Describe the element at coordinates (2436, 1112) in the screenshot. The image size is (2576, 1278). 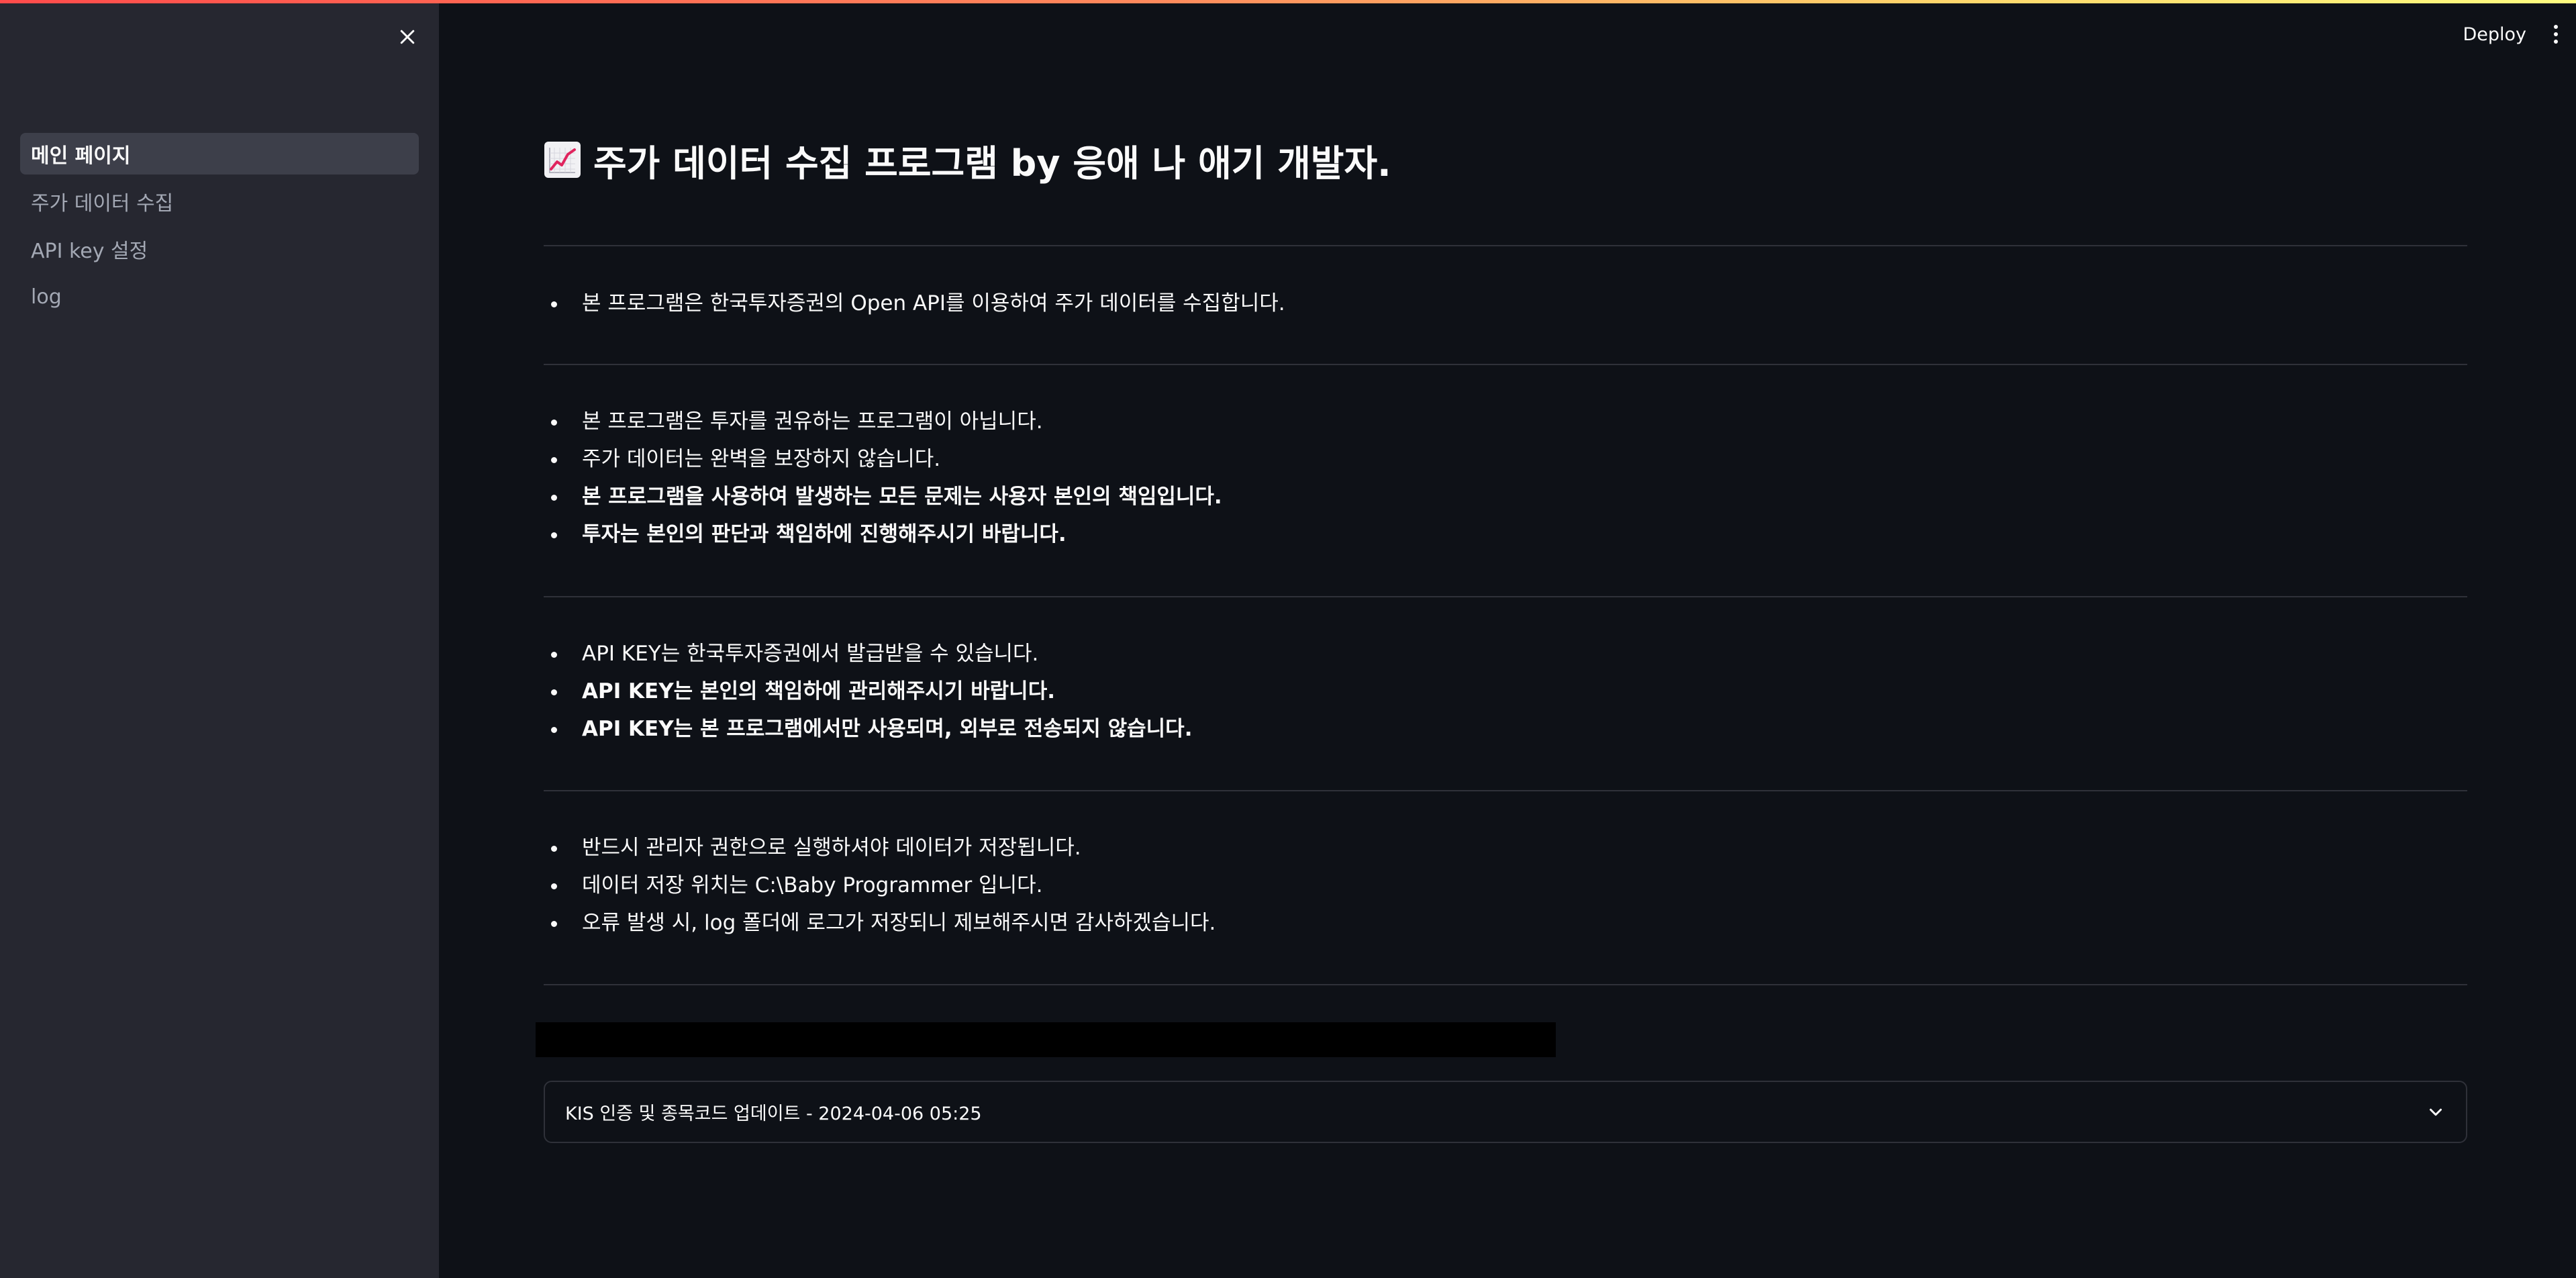
I see `chevron-down-icon` at that location.